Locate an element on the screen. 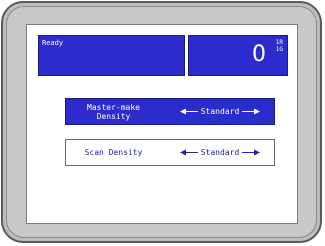 The image size is (325, 246). setting-label: Scan Density is located at coordinates (113, 152).